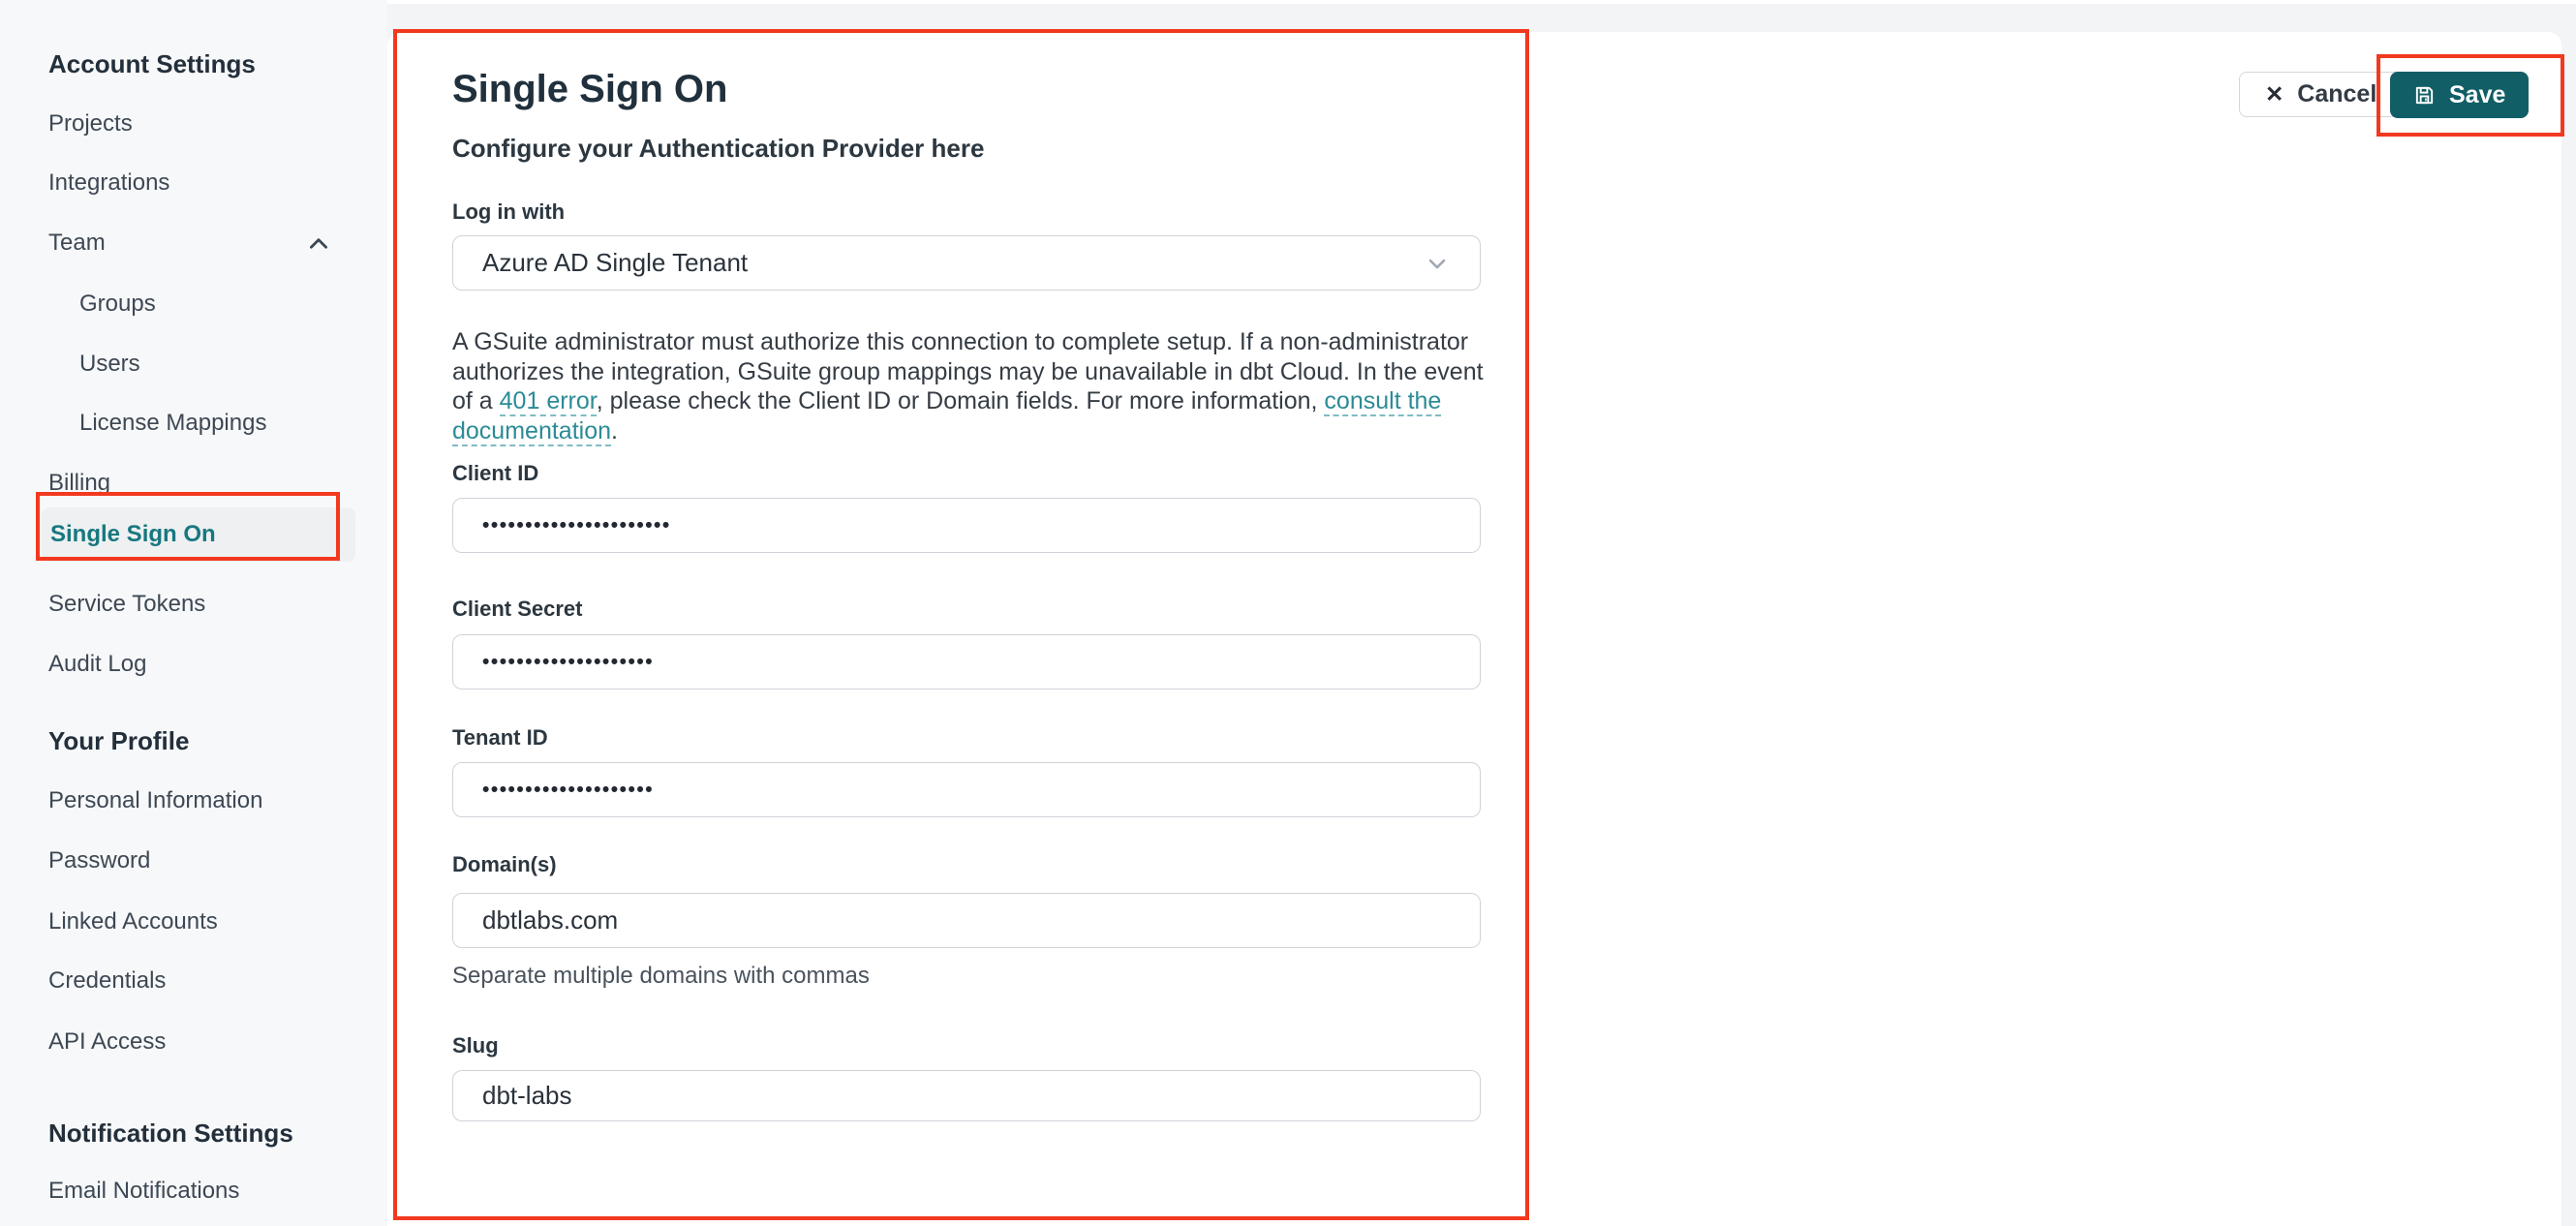  I want to click on domains-helper-text: Separate multiple domains with commas, so click(661, 976).